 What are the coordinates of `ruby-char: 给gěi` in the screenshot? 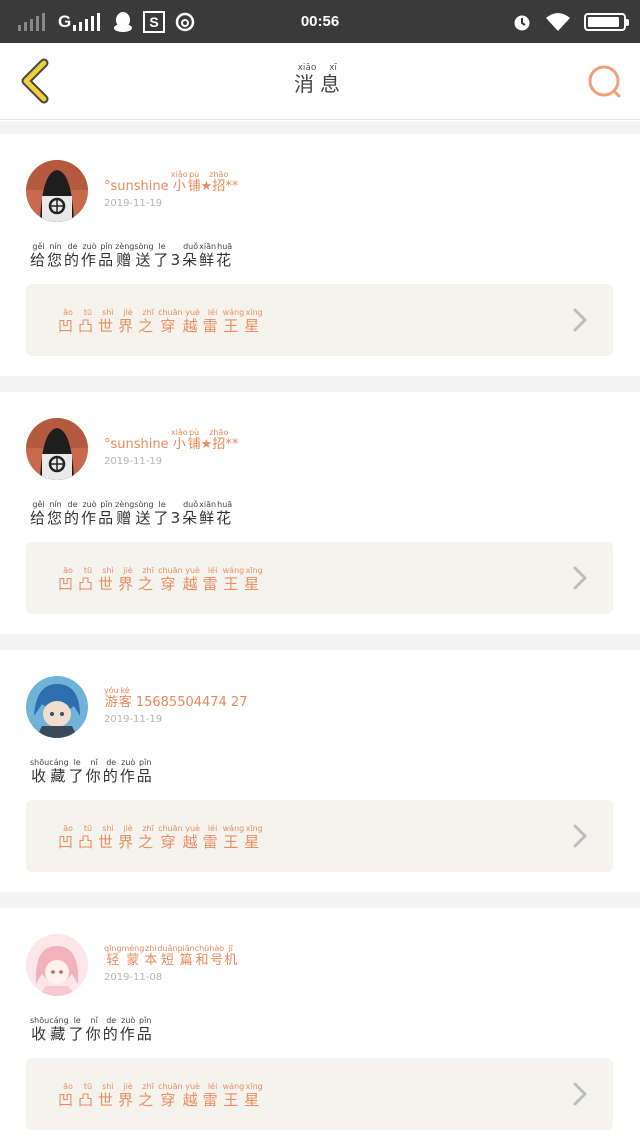 It's located at (39, 255).